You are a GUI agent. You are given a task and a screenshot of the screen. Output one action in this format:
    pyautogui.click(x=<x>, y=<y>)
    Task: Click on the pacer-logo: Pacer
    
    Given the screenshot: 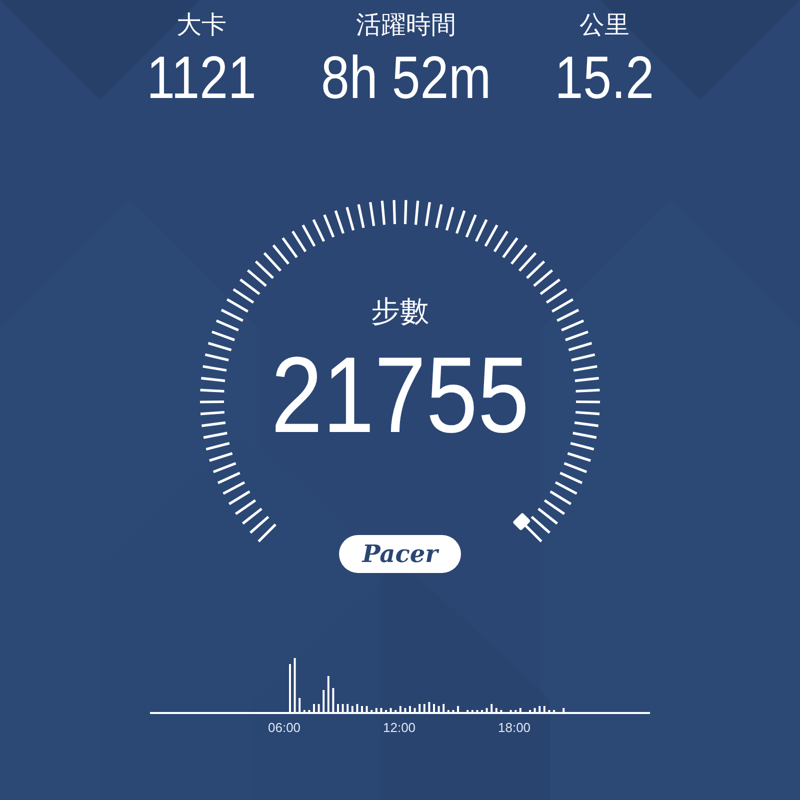 What is the action you would take?
    pyautogui.click(x=400, y=554)
    